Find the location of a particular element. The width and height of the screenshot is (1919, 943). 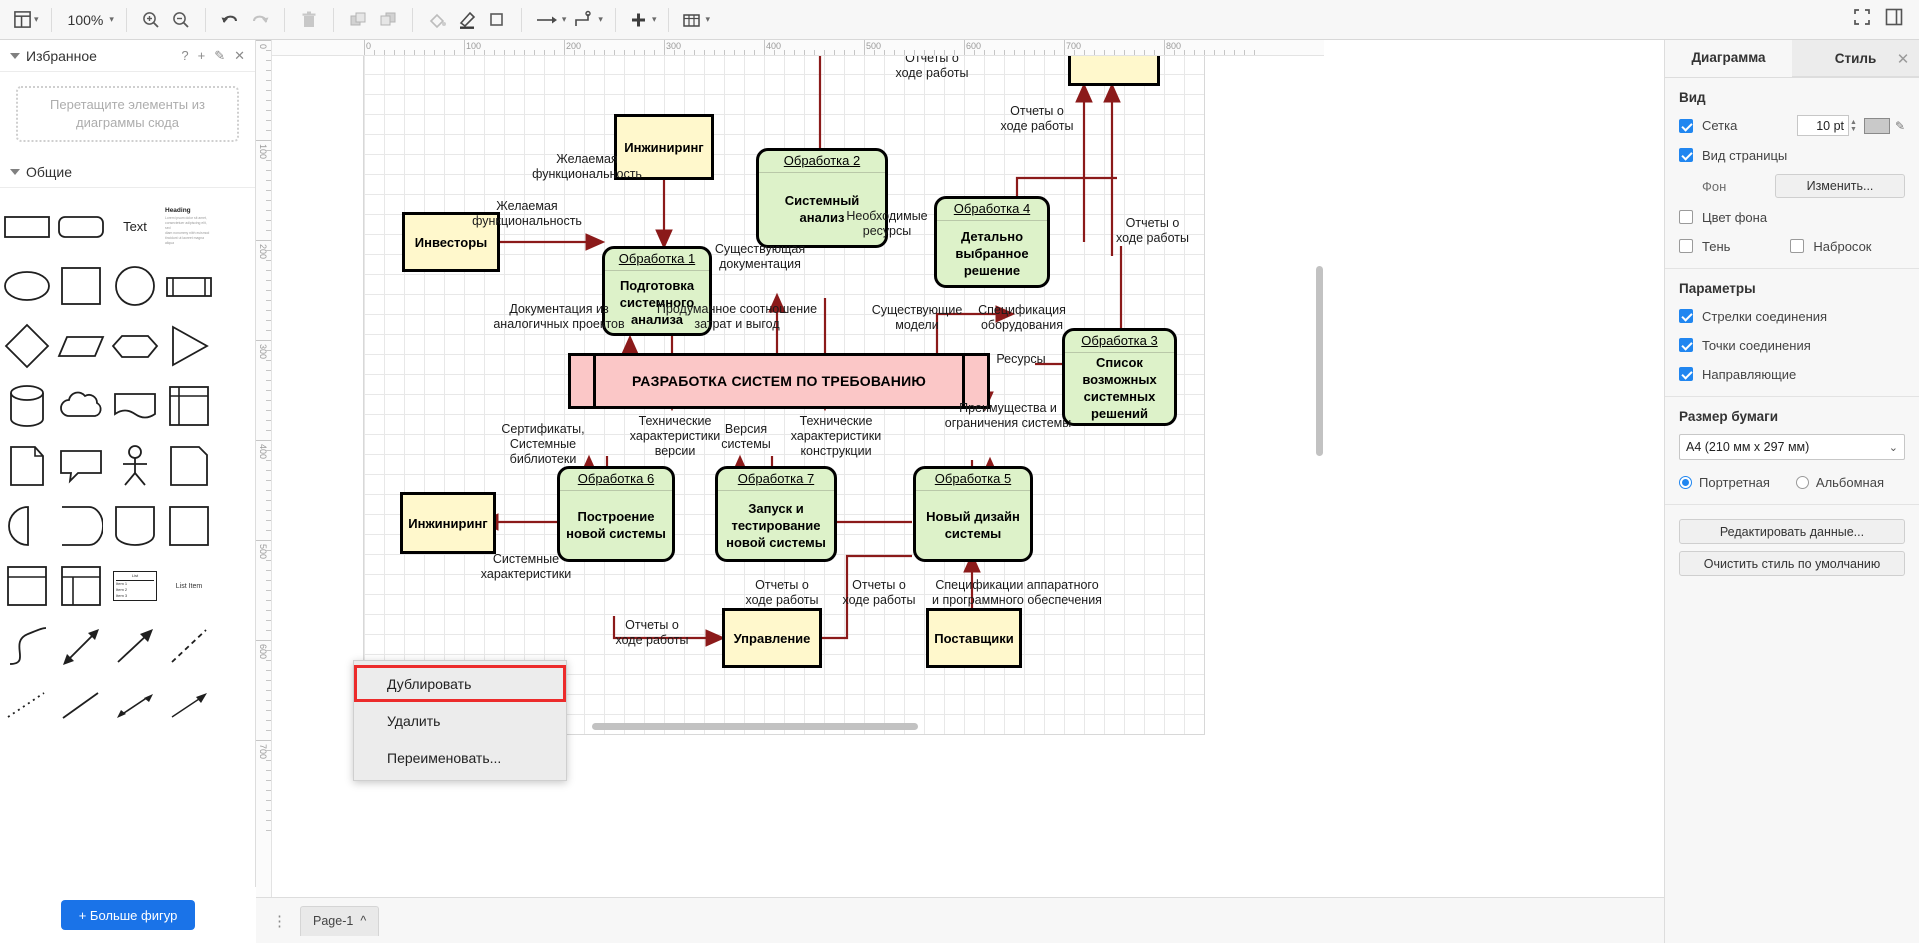

shadow-checkbox is located at coordinates (1686, 246).